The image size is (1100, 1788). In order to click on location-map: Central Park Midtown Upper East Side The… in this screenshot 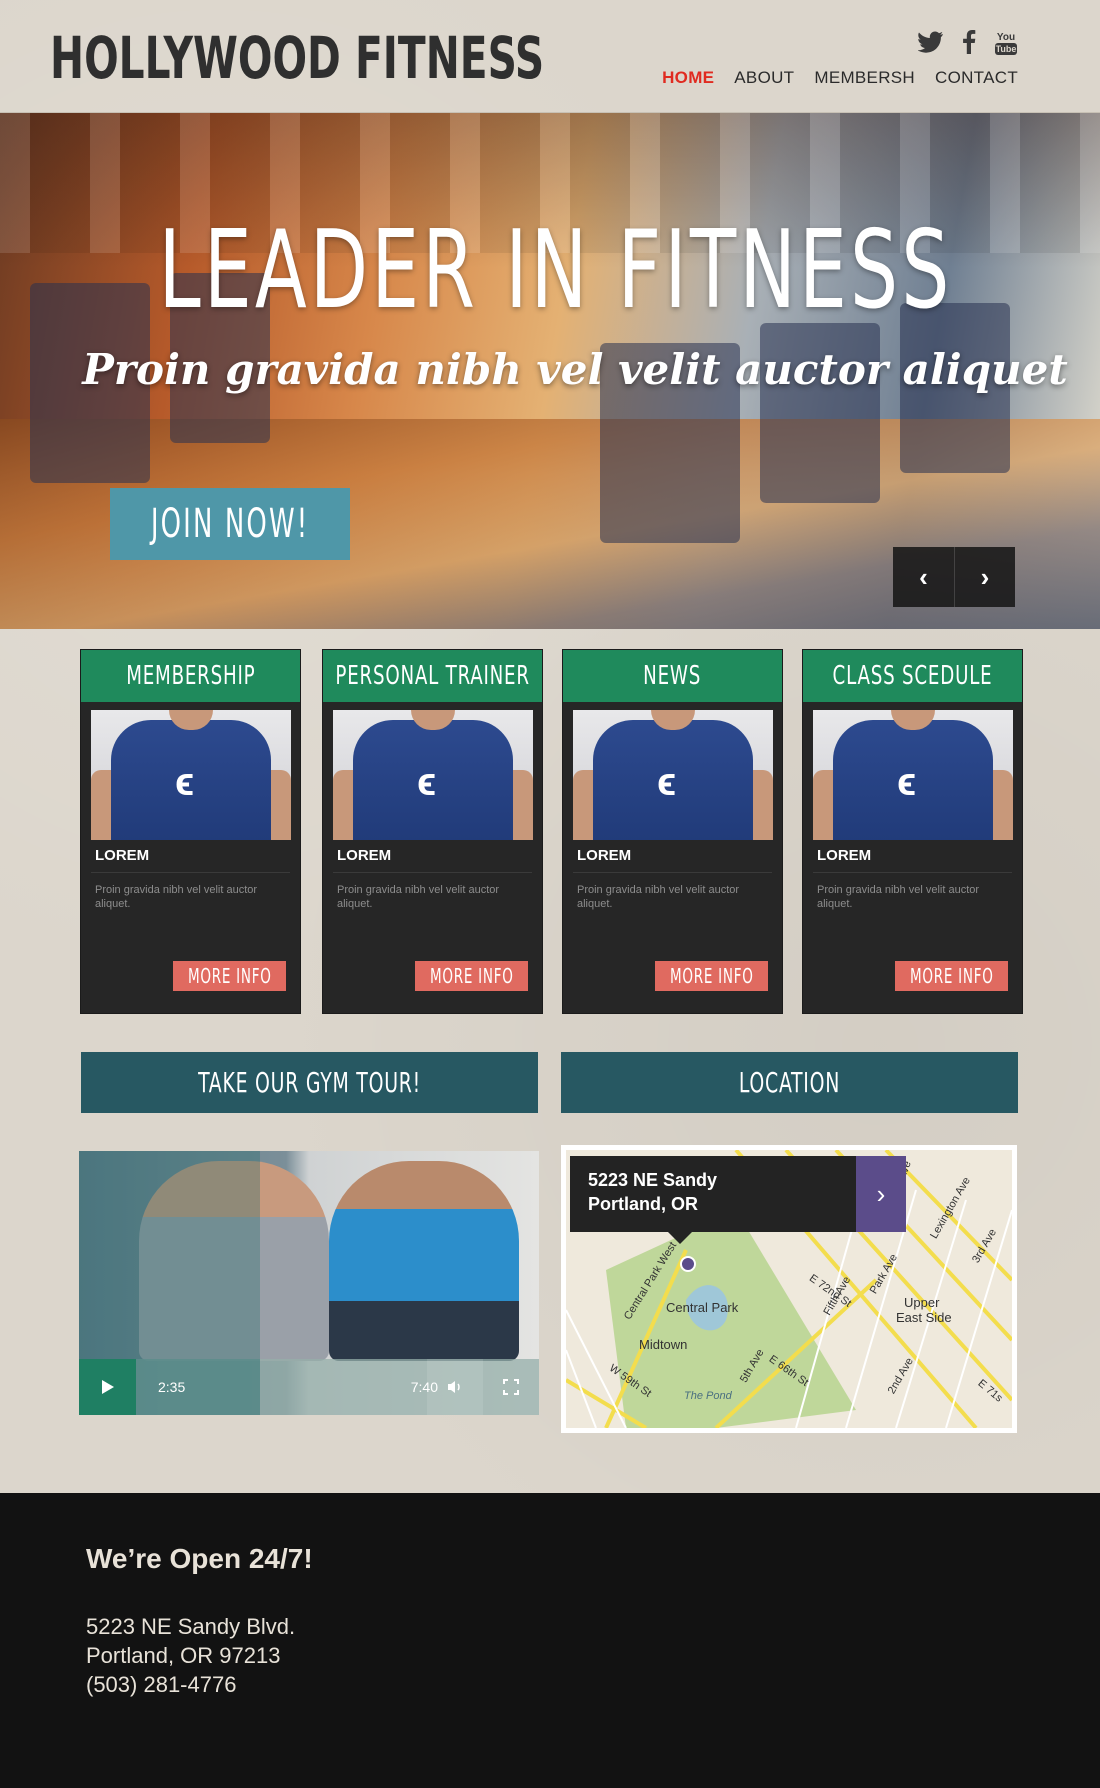, I will do `click(789, 1289)`.